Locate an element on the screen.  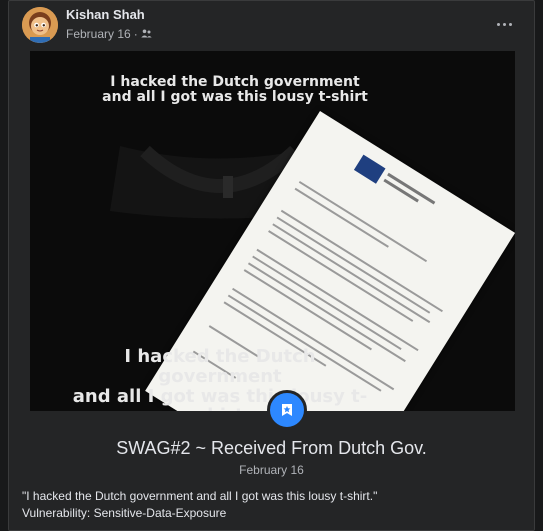
shirt-text-top-line1: I hacked the Dutch government is located at coordinates (235, 82).